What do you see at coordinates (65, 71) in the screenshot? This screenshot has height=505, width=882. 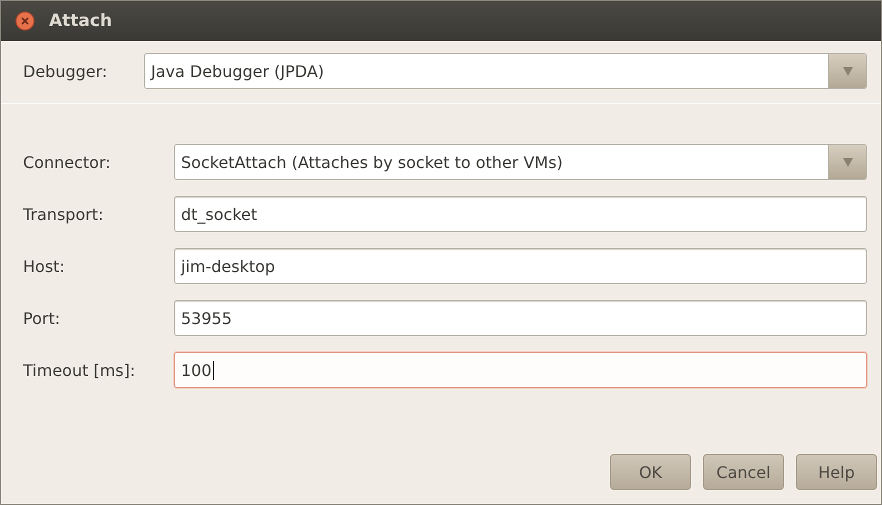 I see `field-label: Debugger:` at bounding box center [65, 71].